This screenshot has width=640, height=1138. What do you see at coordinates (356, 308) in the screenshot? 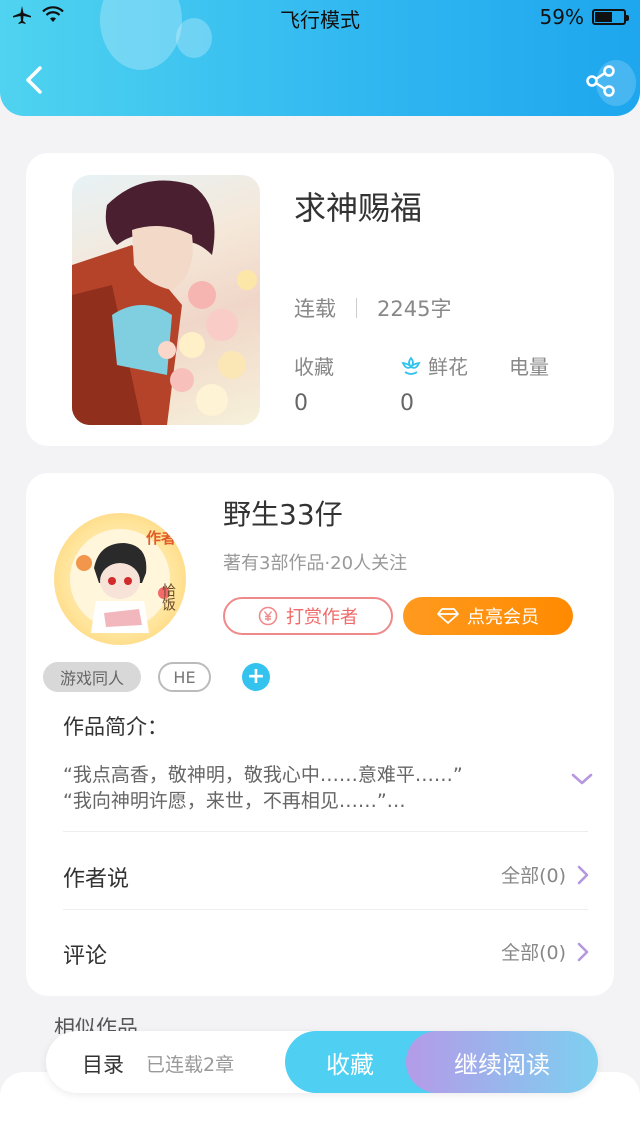
I see `meta-divider` at bounding box center [356, 308].